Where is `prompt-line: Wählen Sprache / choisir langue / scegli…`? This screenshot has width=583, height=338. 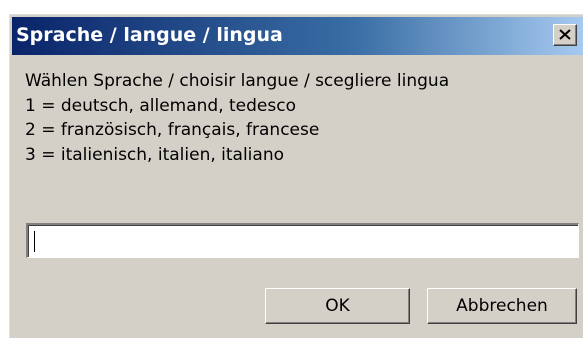 prompt-line: Wählen Sprache / choisir langue / scegli… is located at coordinates (237, 81).